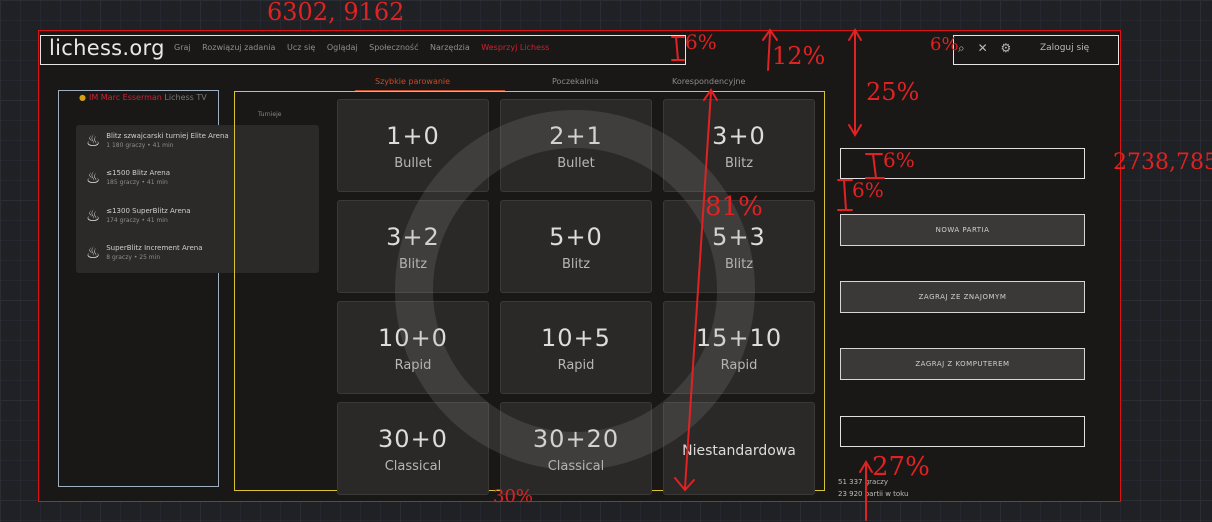 The width and height of the screenshot is (1212, 522). I want to click on nav-item-donate: Wesprzyj Lichess, so click(515, 47).